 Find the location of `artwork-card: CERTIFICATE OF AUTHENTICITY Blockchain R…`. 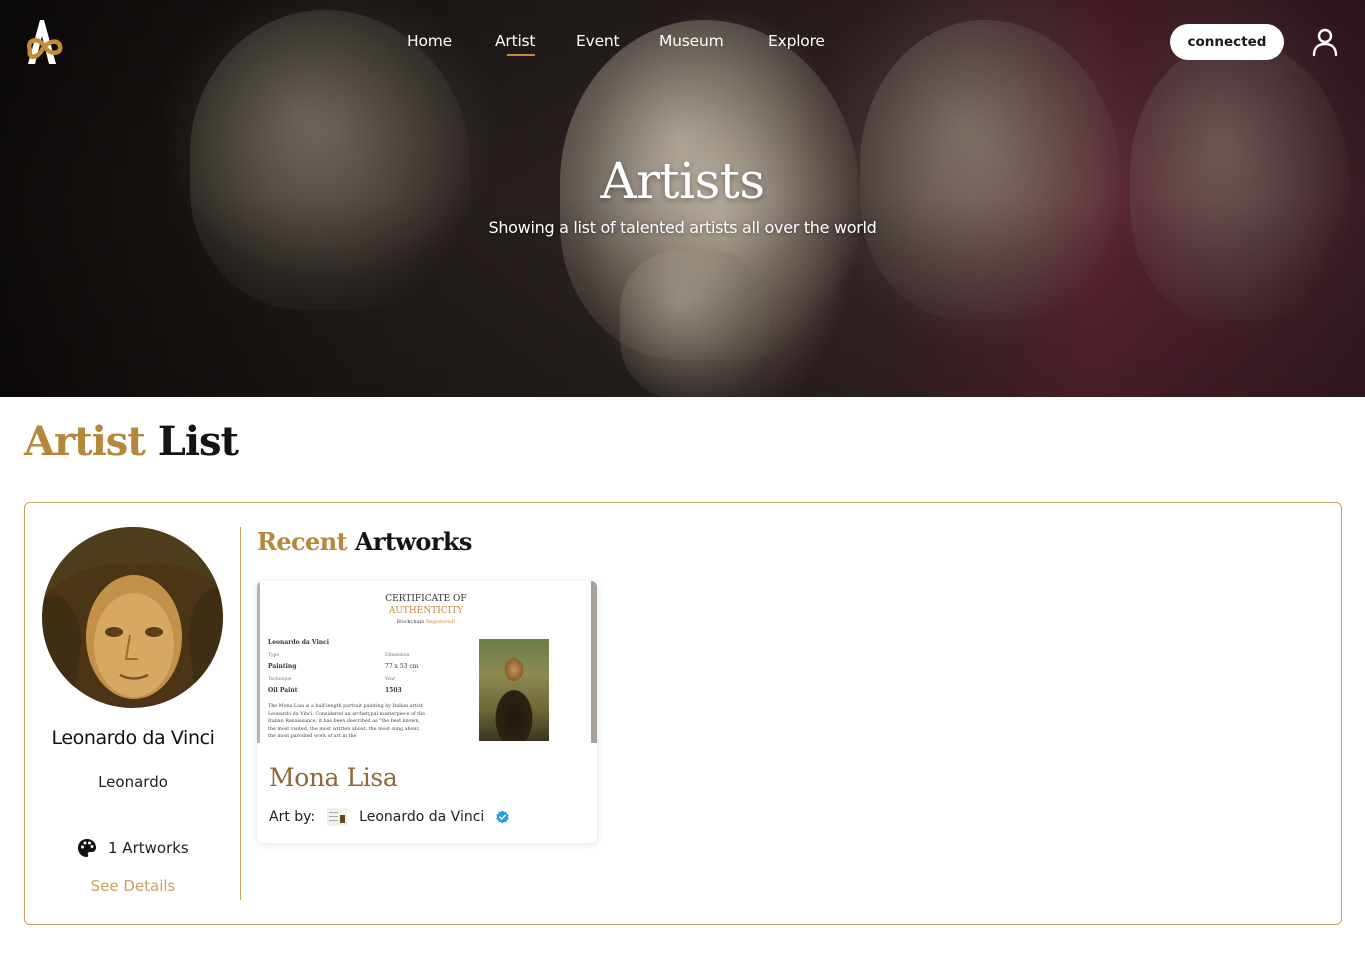

artwork-card: CERTIFICATE OF AUTHENTICITY Blockchain R… is located at coordinates (427, 712).